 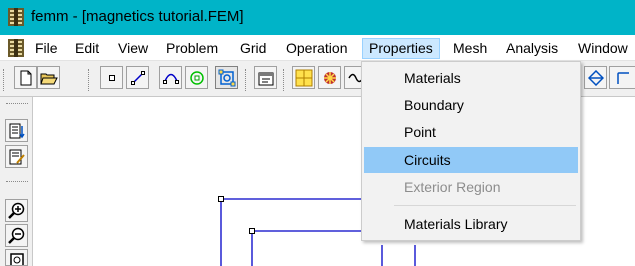 I want to click on node-mode-icon, so click(x=111, y=77).